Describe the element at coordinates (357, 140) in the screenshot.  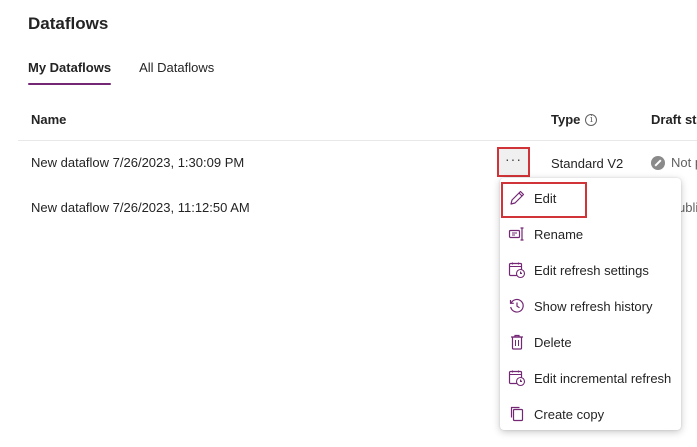
I see `header-divider` at that location.